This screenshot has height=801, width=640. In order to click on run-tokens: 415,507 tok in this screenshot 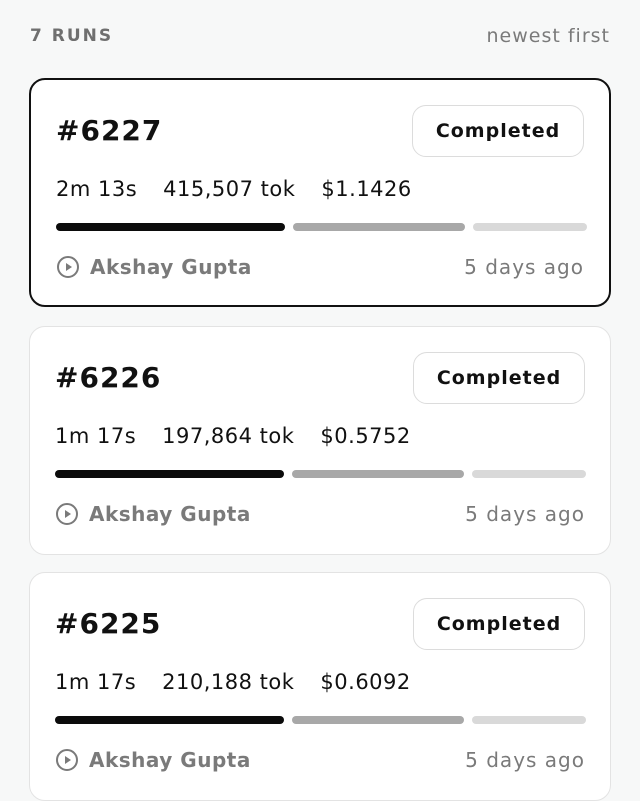, I will do `click(229, 189)`.